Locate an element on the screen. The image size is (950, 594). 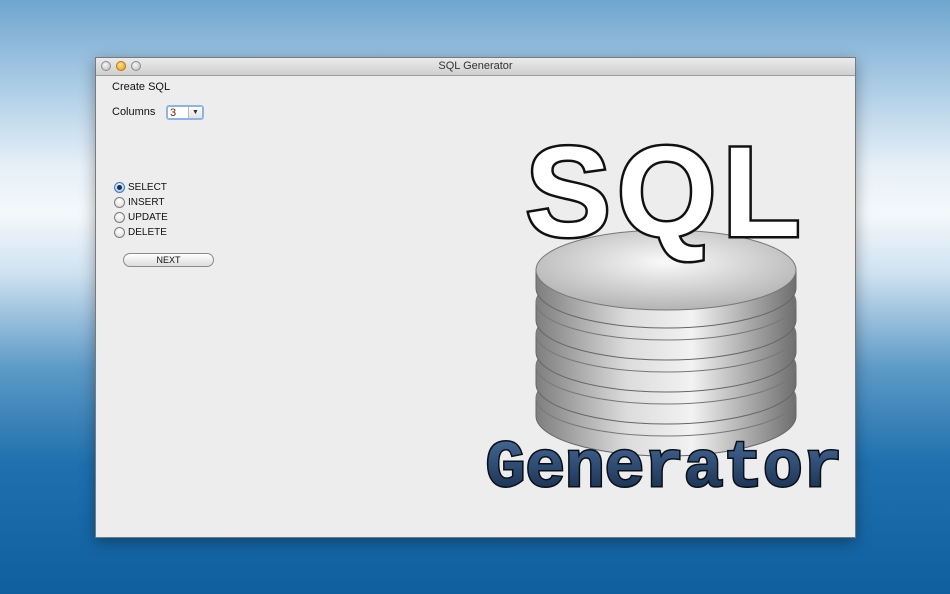
next-button: NEXT is located at coordinates (168, 260).